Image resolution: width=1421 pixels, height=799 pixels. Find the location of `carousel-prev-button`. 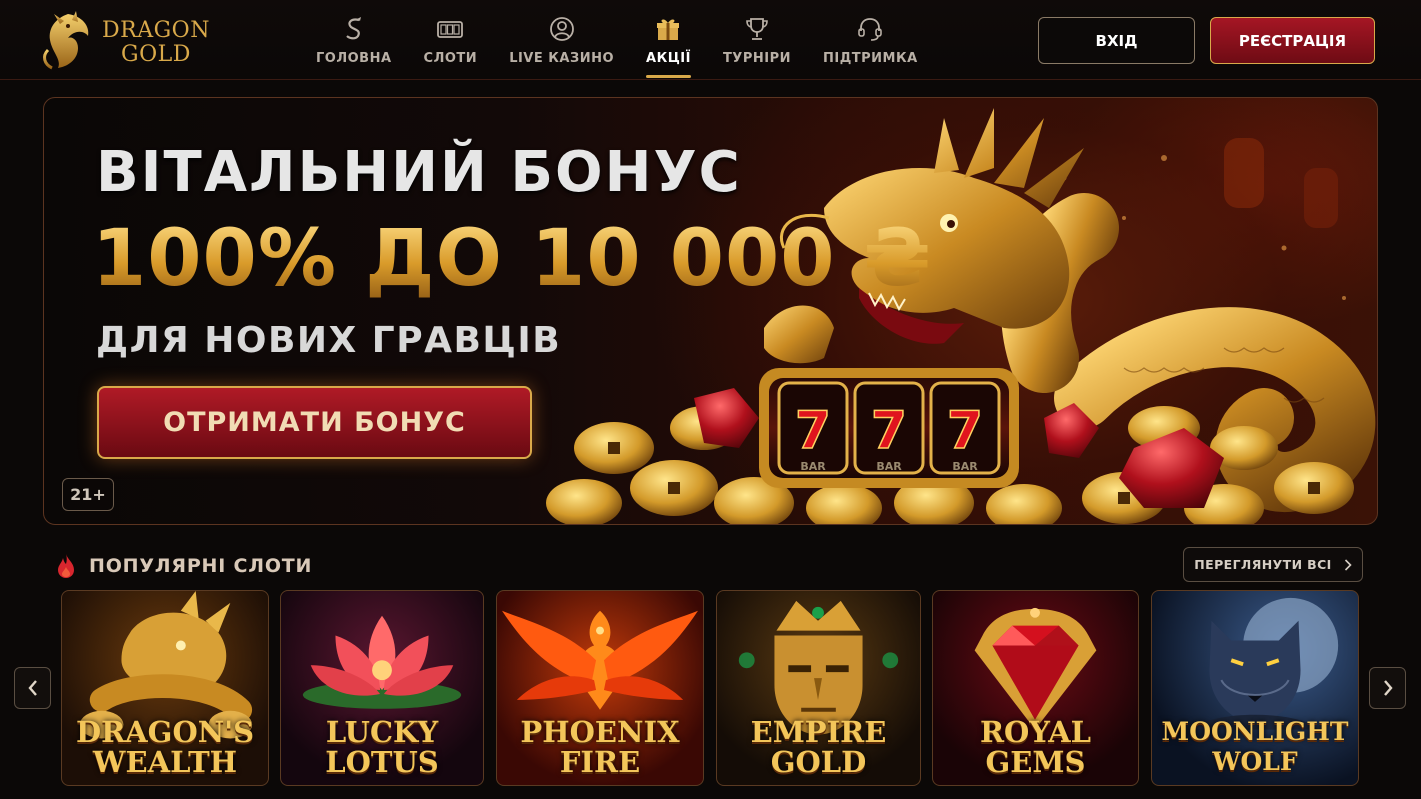

carousel-prev-button is located at coordinates (32, 688).